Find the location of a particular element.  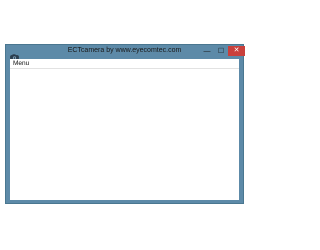

close-button: ✕ is located at coordinates (236, 51).